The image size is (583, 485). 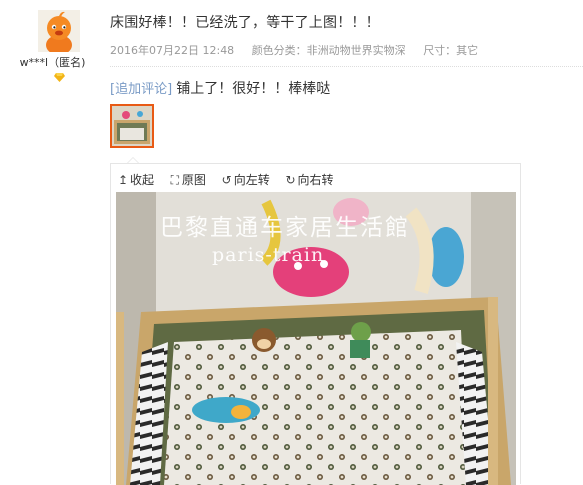 What do you see at coordinates (451, 50) in the screenshot?
I see `review-size: 尺寸：其它` at bounding box center [451, 50].